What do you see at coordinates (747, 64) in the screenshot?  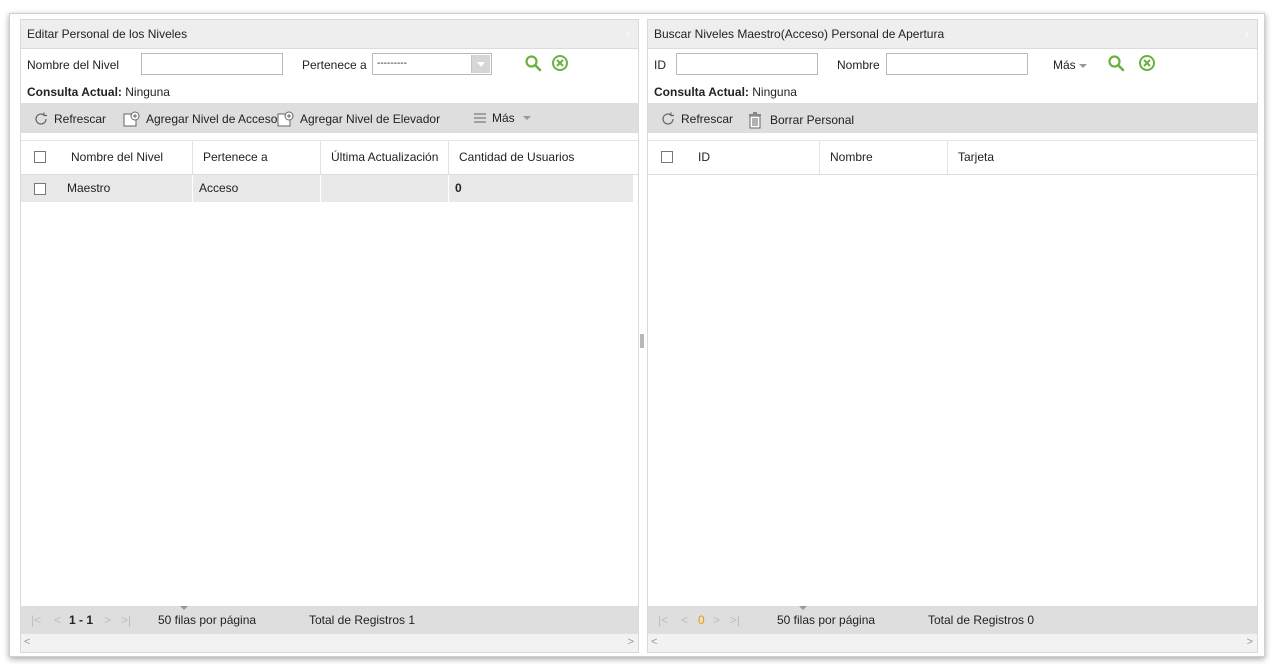 I see `id-input` at bounding box center [747, 64].